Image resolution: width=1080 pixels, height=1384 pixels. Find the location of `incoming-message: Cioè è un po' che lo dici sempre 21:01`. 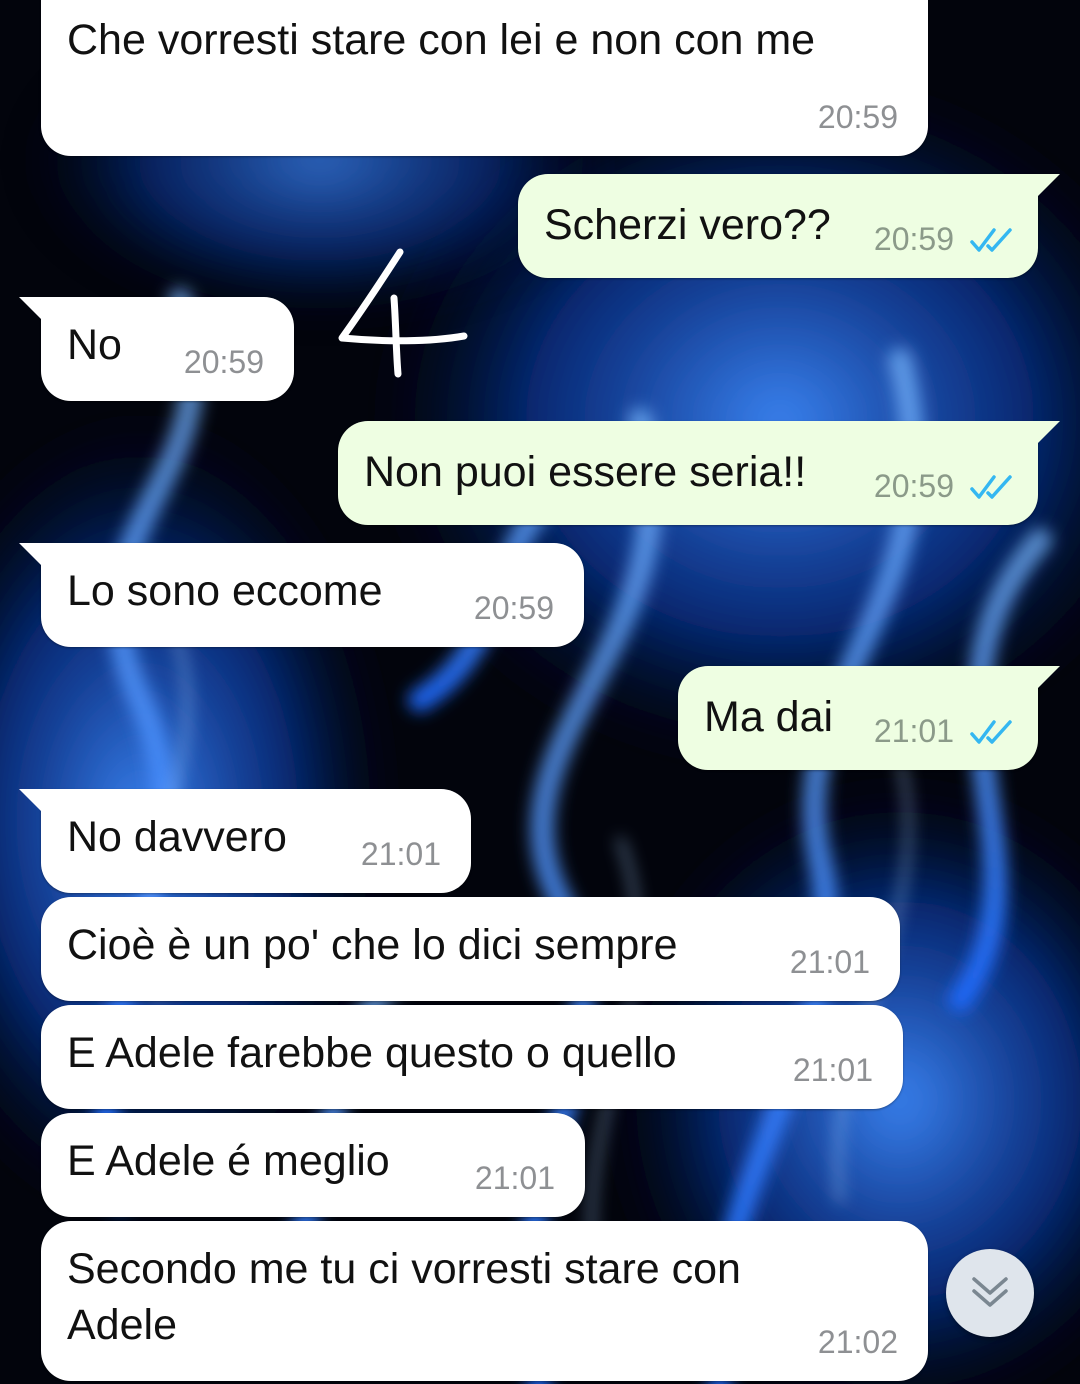

incoming-message: Cioè è un po' che lo dici sempre 21:01 is located at coordinates (470, 949).